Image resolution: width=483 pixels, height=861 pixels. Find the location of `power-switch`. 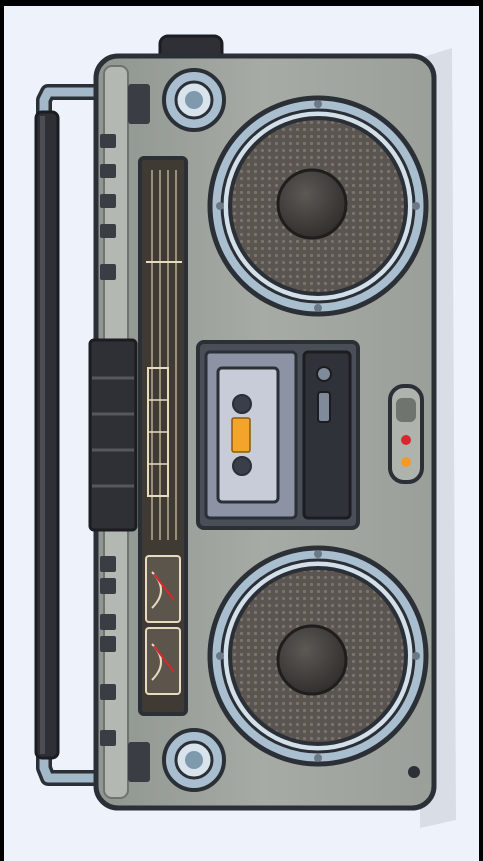

power-switch is located at coordinates (406, 434).